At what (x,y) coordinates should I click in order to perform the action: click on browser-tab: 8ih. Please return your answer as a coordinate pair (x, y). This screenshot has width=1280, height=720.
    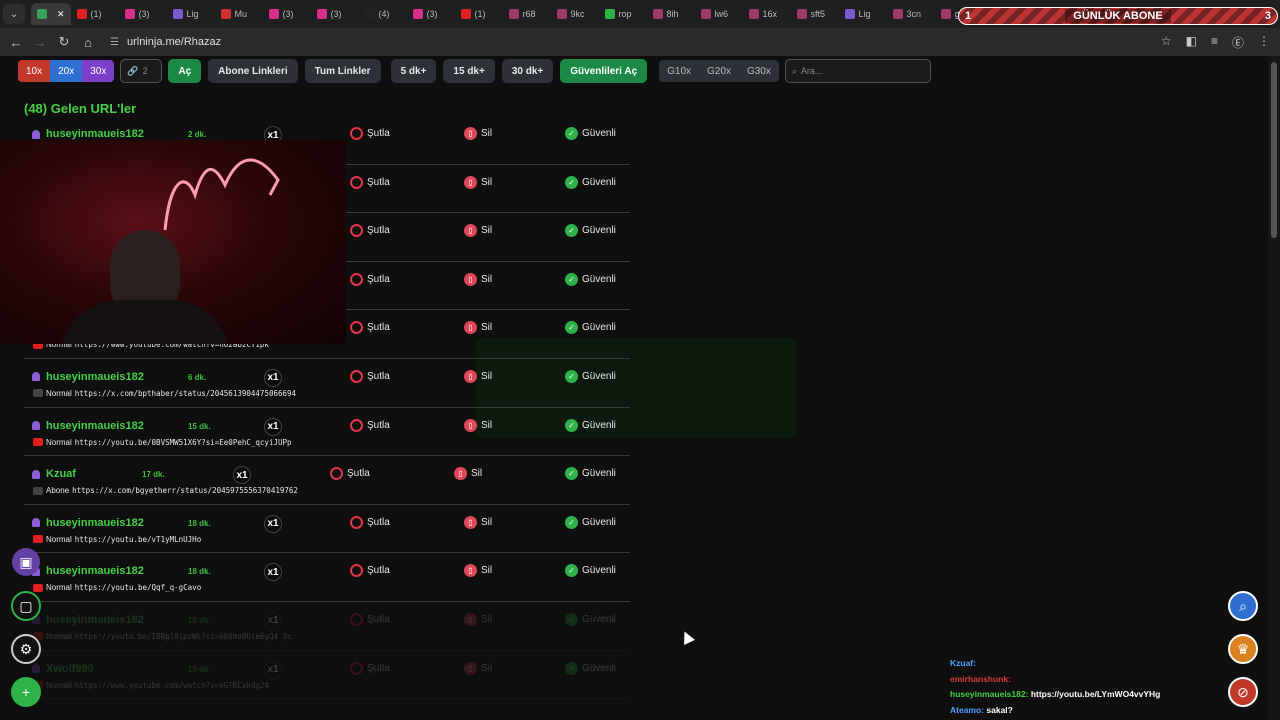
    Looking at the image, I should click on (671, 14).